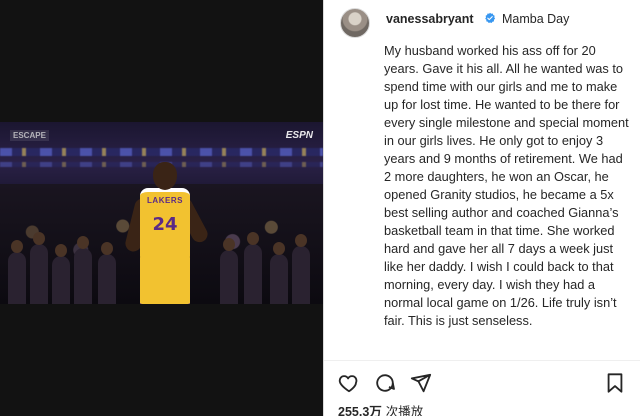 This screenshot has height=416, width=640. Describe the element at coordinates (482, 383) in the screenshot. I see `post-actions-bar` at that location.